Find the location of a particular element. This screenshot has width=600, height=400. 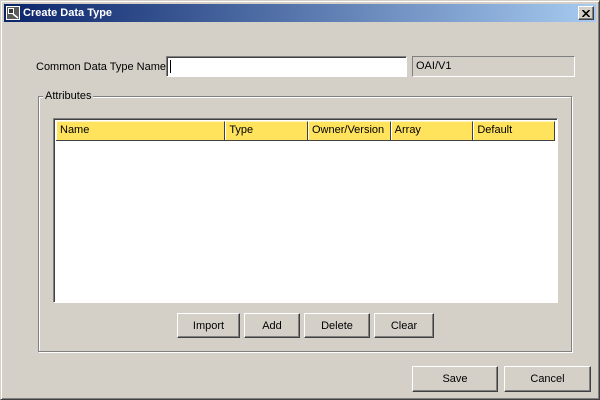

clear-button: Clear is located at coordinates (404, 325).